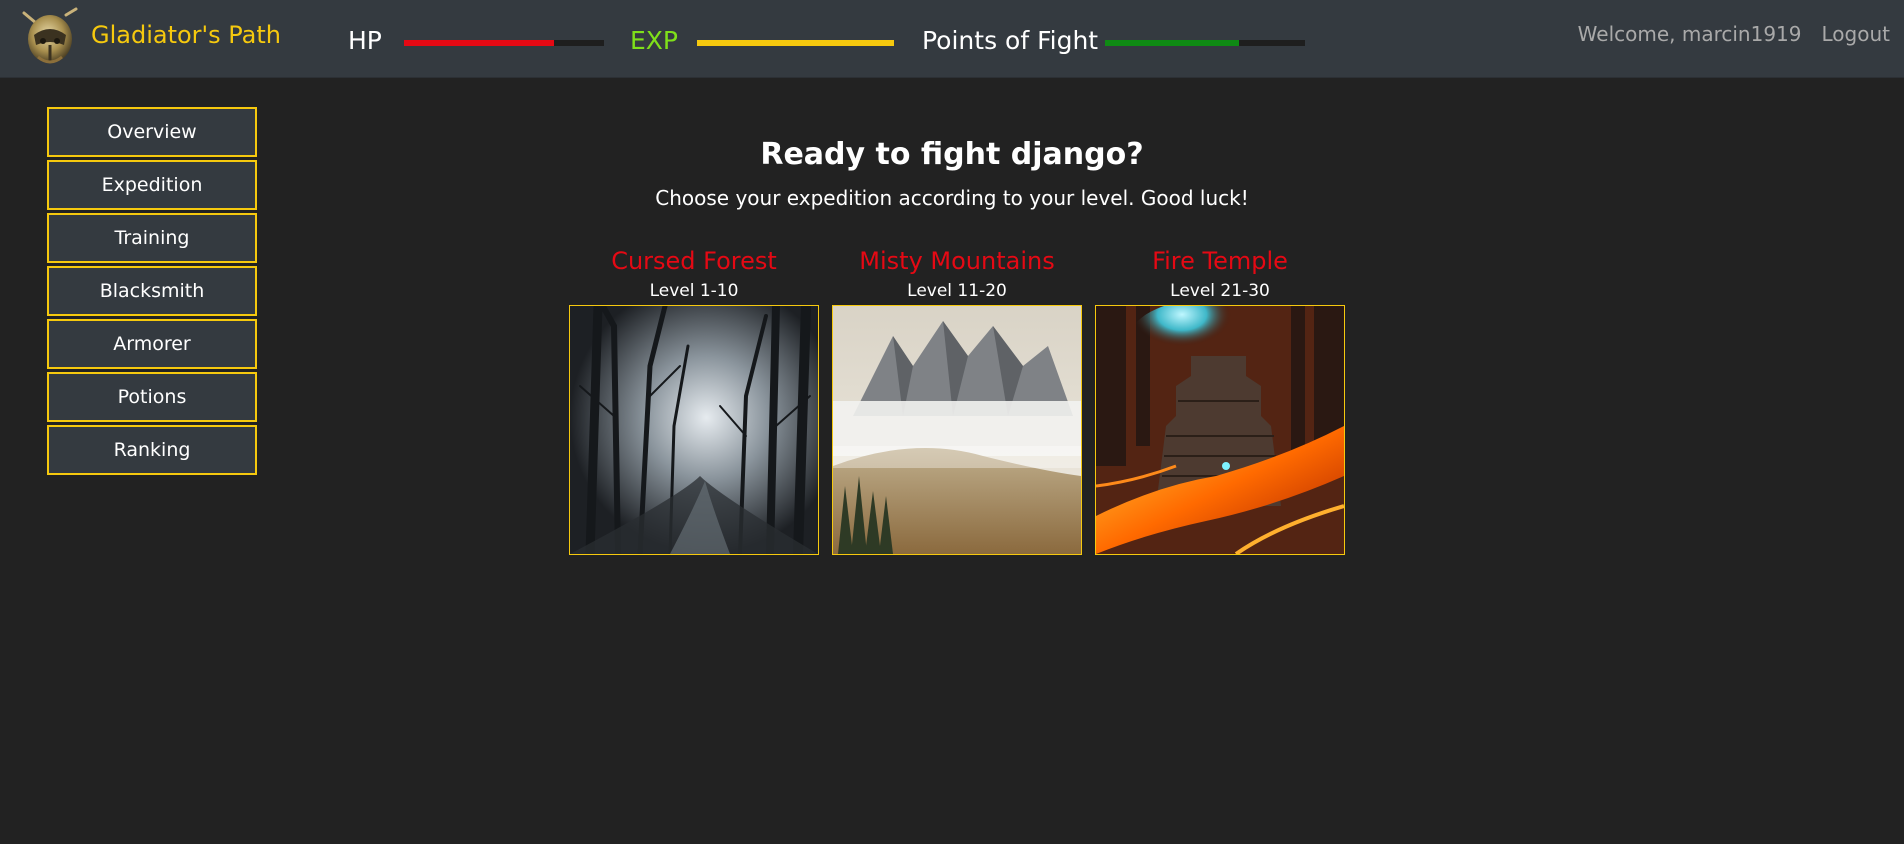 This screenshot has width=1904, height=844. What do you see at coordinates (694, 291) in the screenshot?
I see `expedition-level: Level 1-10` at bounding box center [694, 291].